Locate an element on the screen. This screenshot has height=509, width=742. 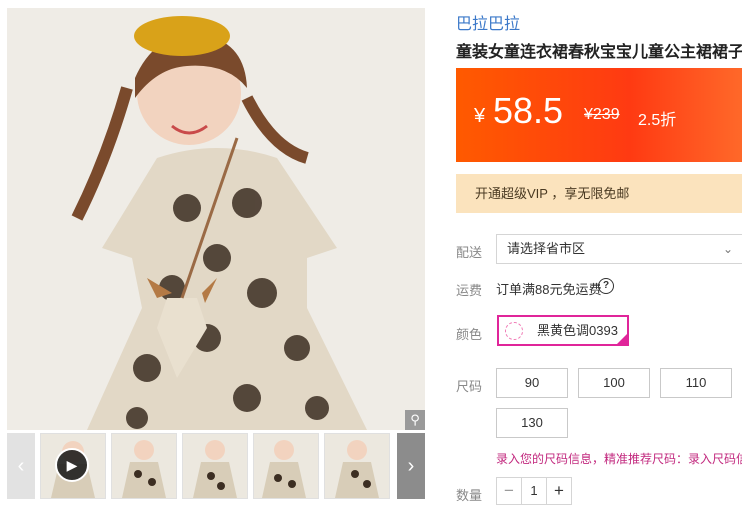
magnifier-icon: ⚲ is located at coordinates (415, 420).